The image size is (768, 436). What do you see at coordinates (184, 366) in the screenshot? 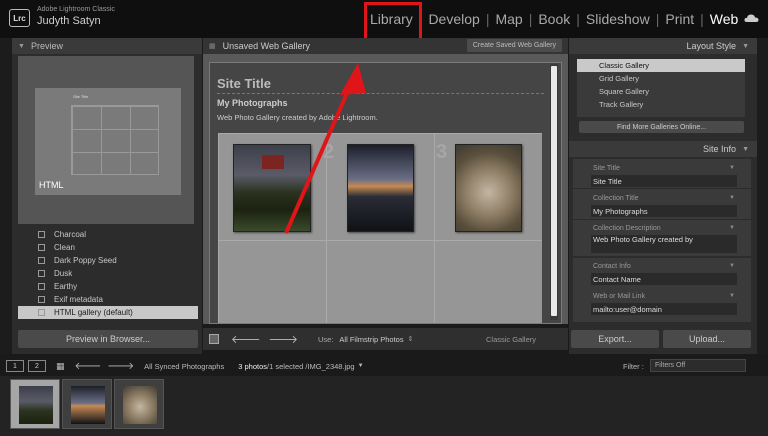
I see `filmstrip-source: All Synced Photographs` at bounding box center [184, 366].